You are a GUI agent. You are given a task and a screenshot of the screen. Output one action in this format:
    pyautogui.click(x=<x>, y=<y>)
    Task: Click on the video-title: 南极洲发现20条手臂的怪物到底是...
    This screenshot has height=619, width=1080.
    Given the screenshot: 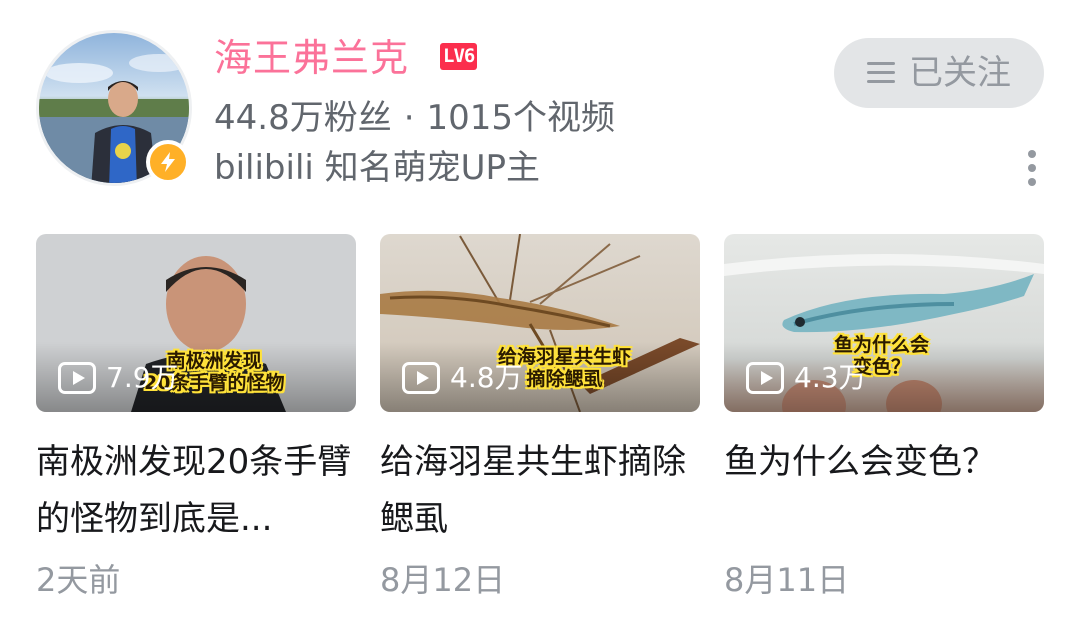 What is the action you would take?
    pyautogui.click(x=196, y=491)
    